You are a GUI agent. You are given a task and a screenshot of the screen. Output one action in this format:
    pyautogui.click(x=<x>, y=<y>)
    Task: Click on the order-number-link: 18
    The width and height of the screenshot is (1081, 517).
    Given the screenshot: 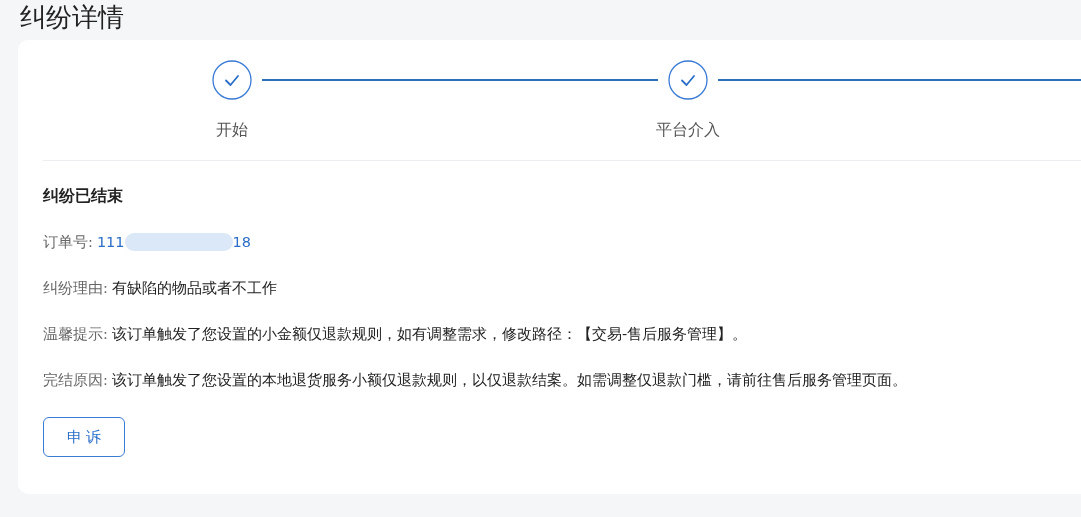 What is the action you would take?
    pyautogui.click(x=242, y=242)
    